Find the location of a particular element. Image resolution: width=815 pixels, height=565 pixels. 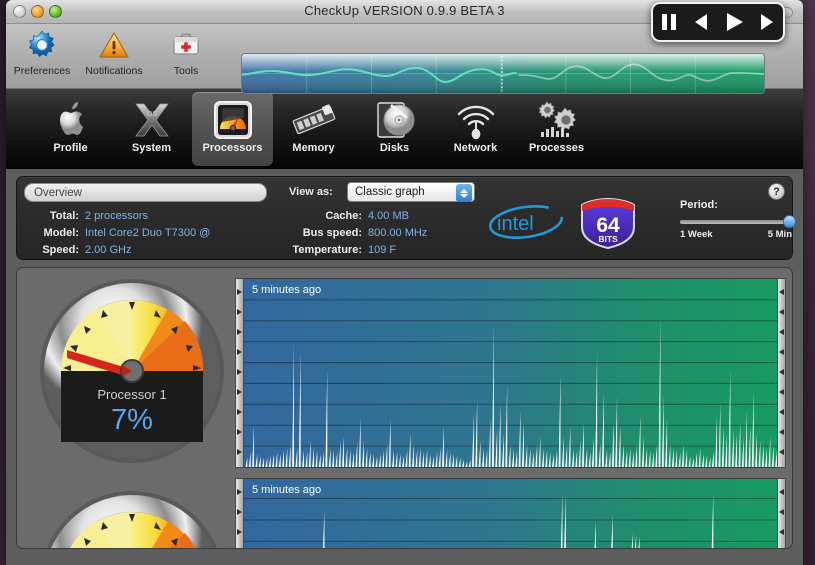

spec-row: Speed: 2.00 GHz is located at coordinates (142, 250).